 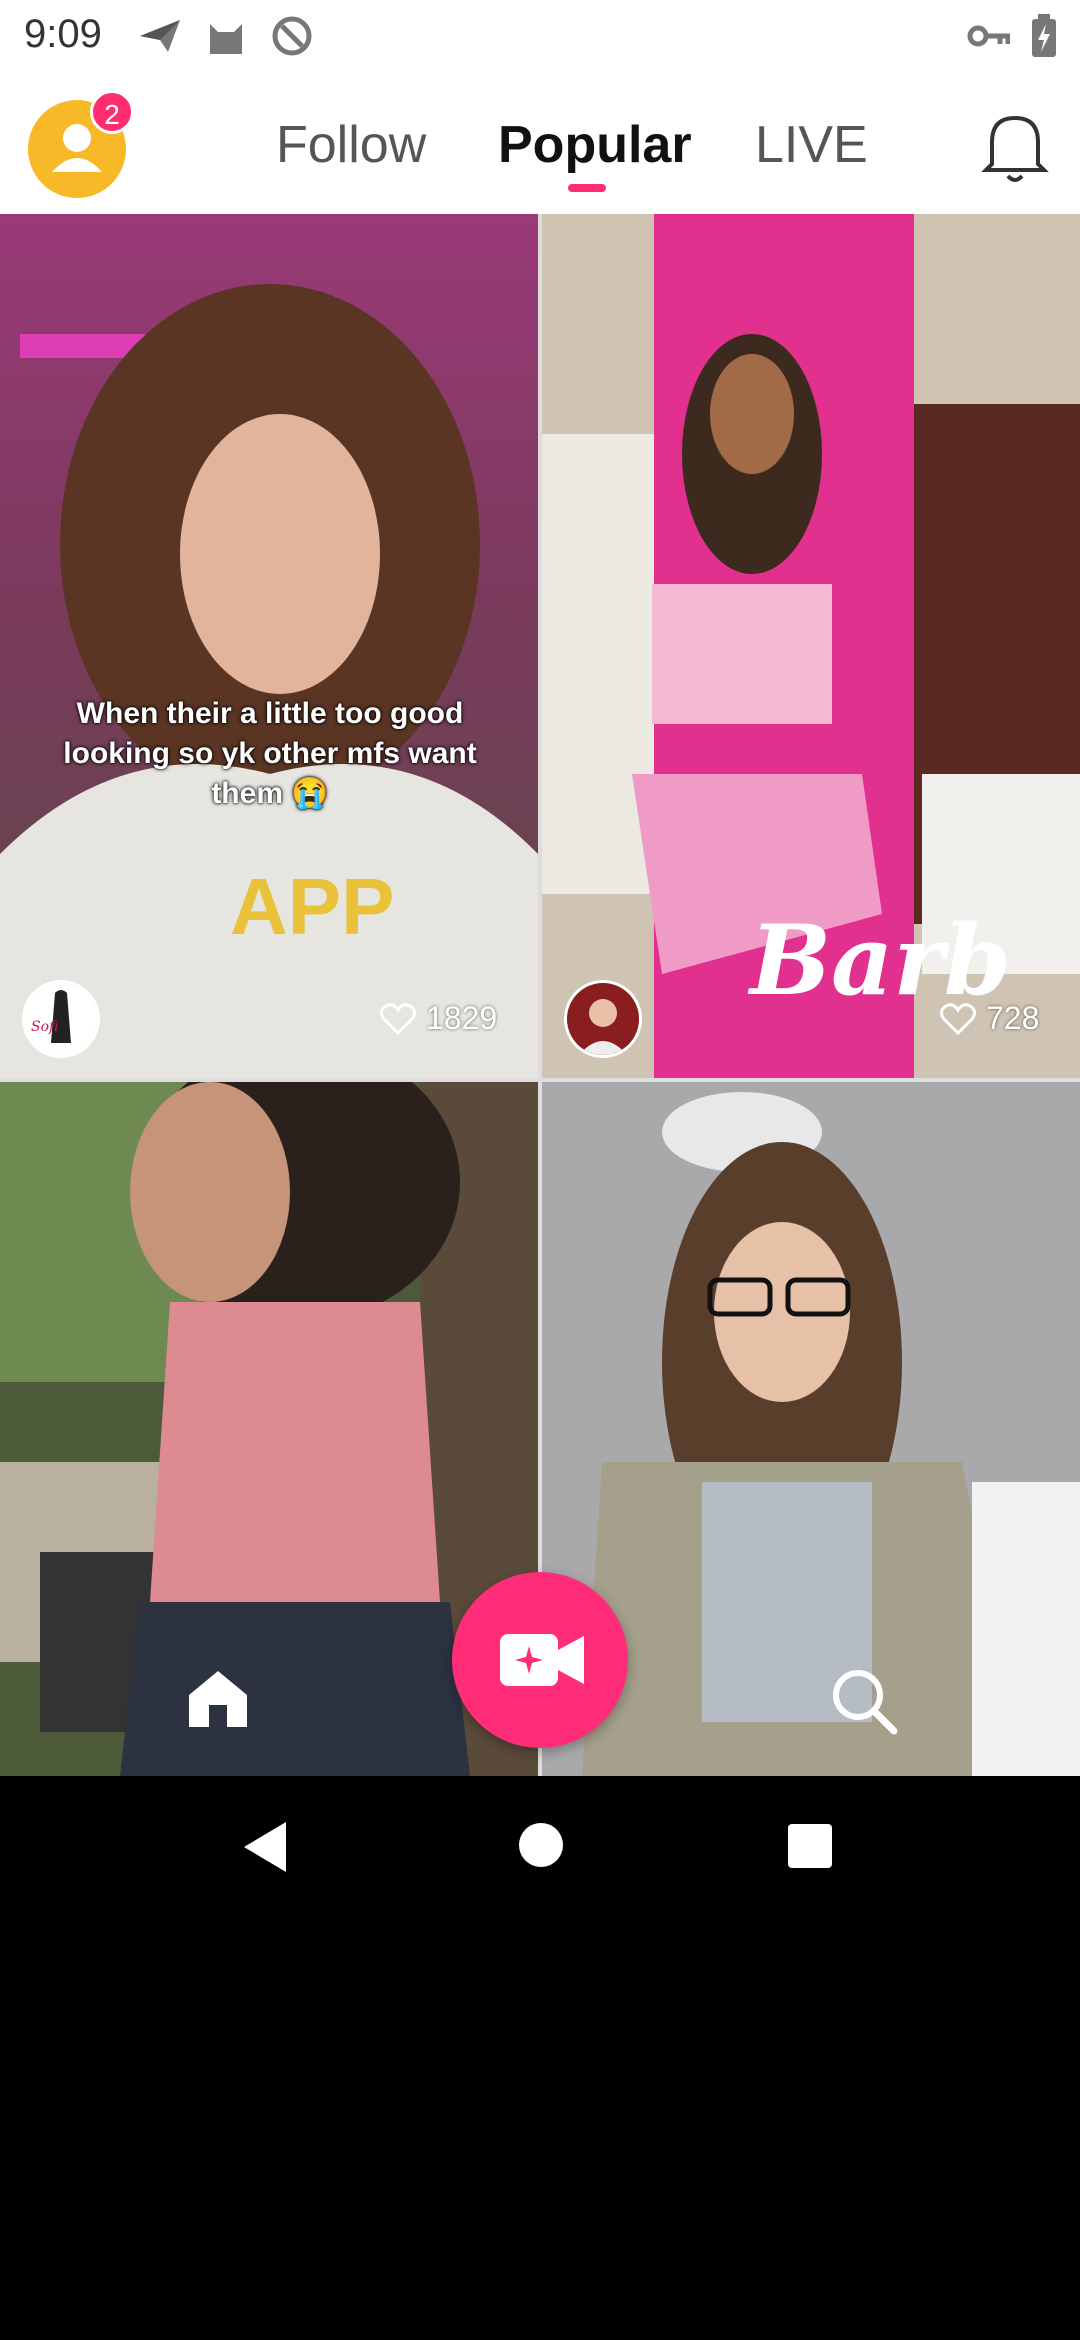 What do you see at coordinates (587, 188) in the screenshot?
I see `active-tab-indicator` at bounding box center [587, 188].